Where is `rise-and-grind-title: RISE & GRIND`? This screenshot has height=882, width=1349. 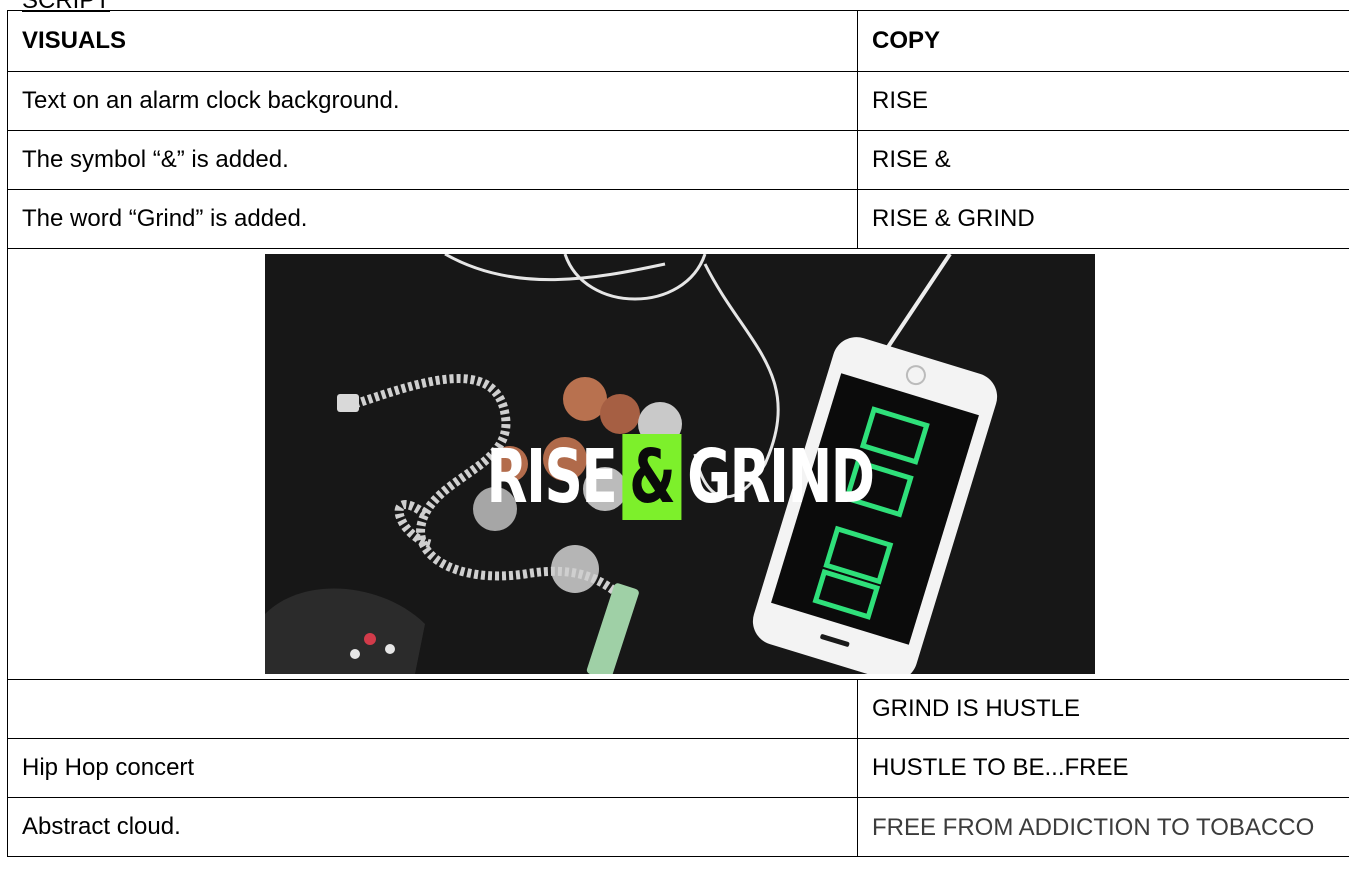 rise-and-grind-title: RISE & GRIND is located at coordinates (680, 477).